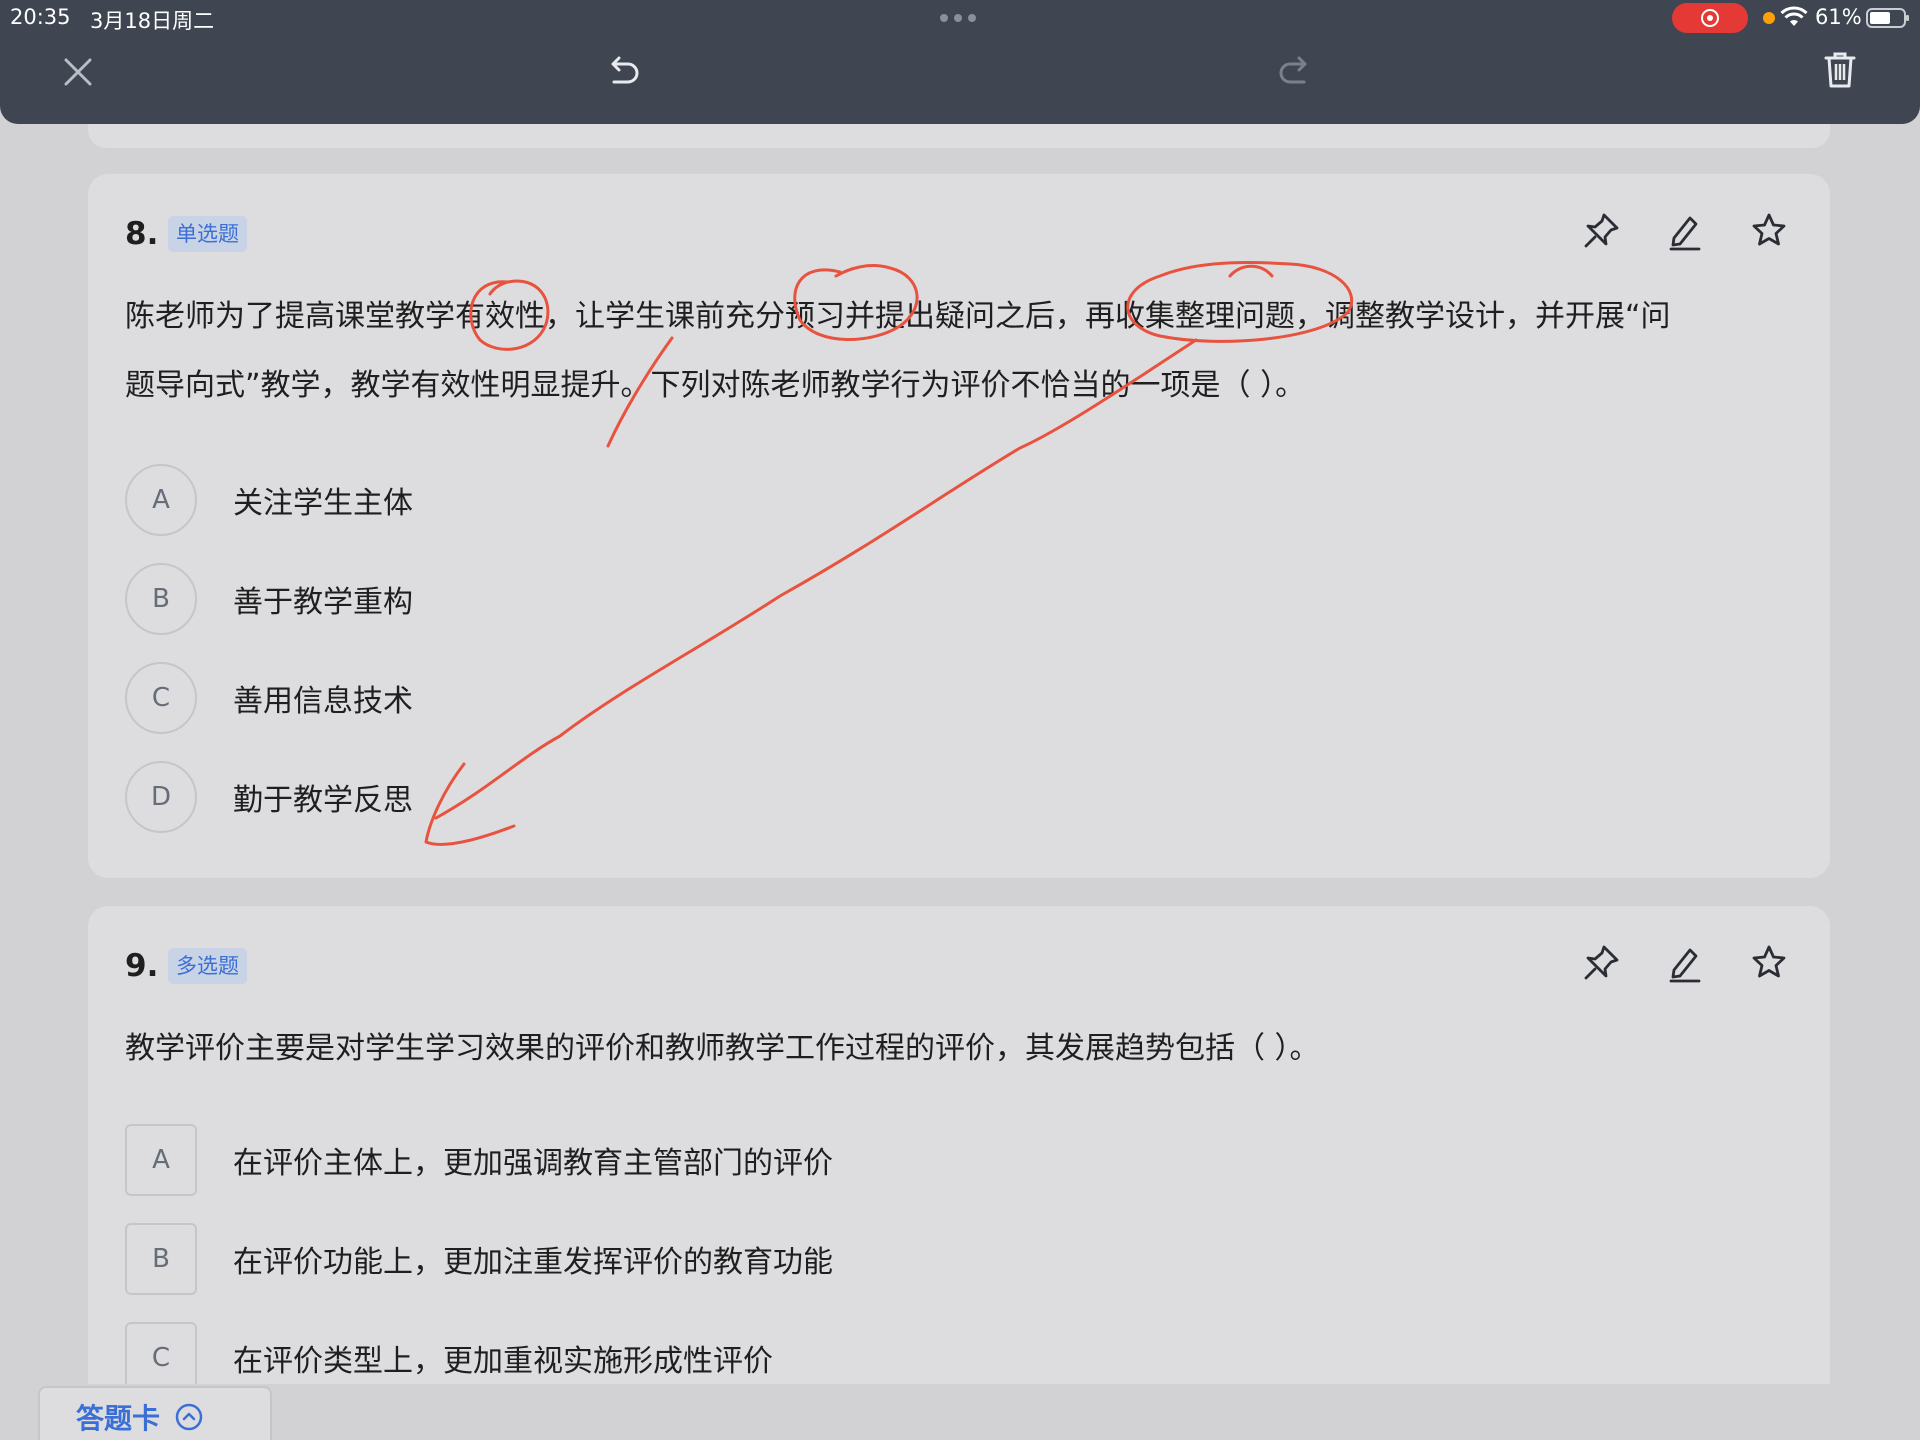 This screenshot has height=1440, width=1920. I want to click on undo-icon, so click(624, 72).